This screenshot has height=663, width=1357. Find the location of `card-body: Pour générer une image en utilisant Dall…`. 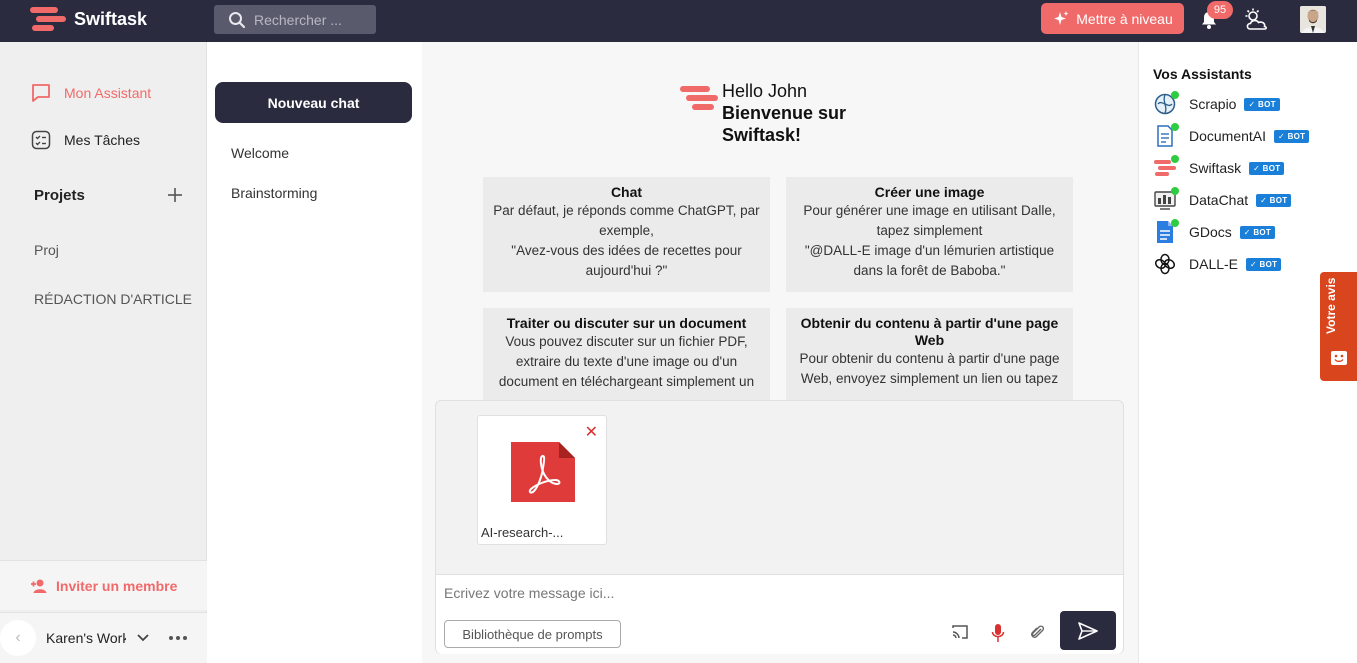

card-body: Pour générer une image en utilisant Dall… is located at coordinates (929, 240).